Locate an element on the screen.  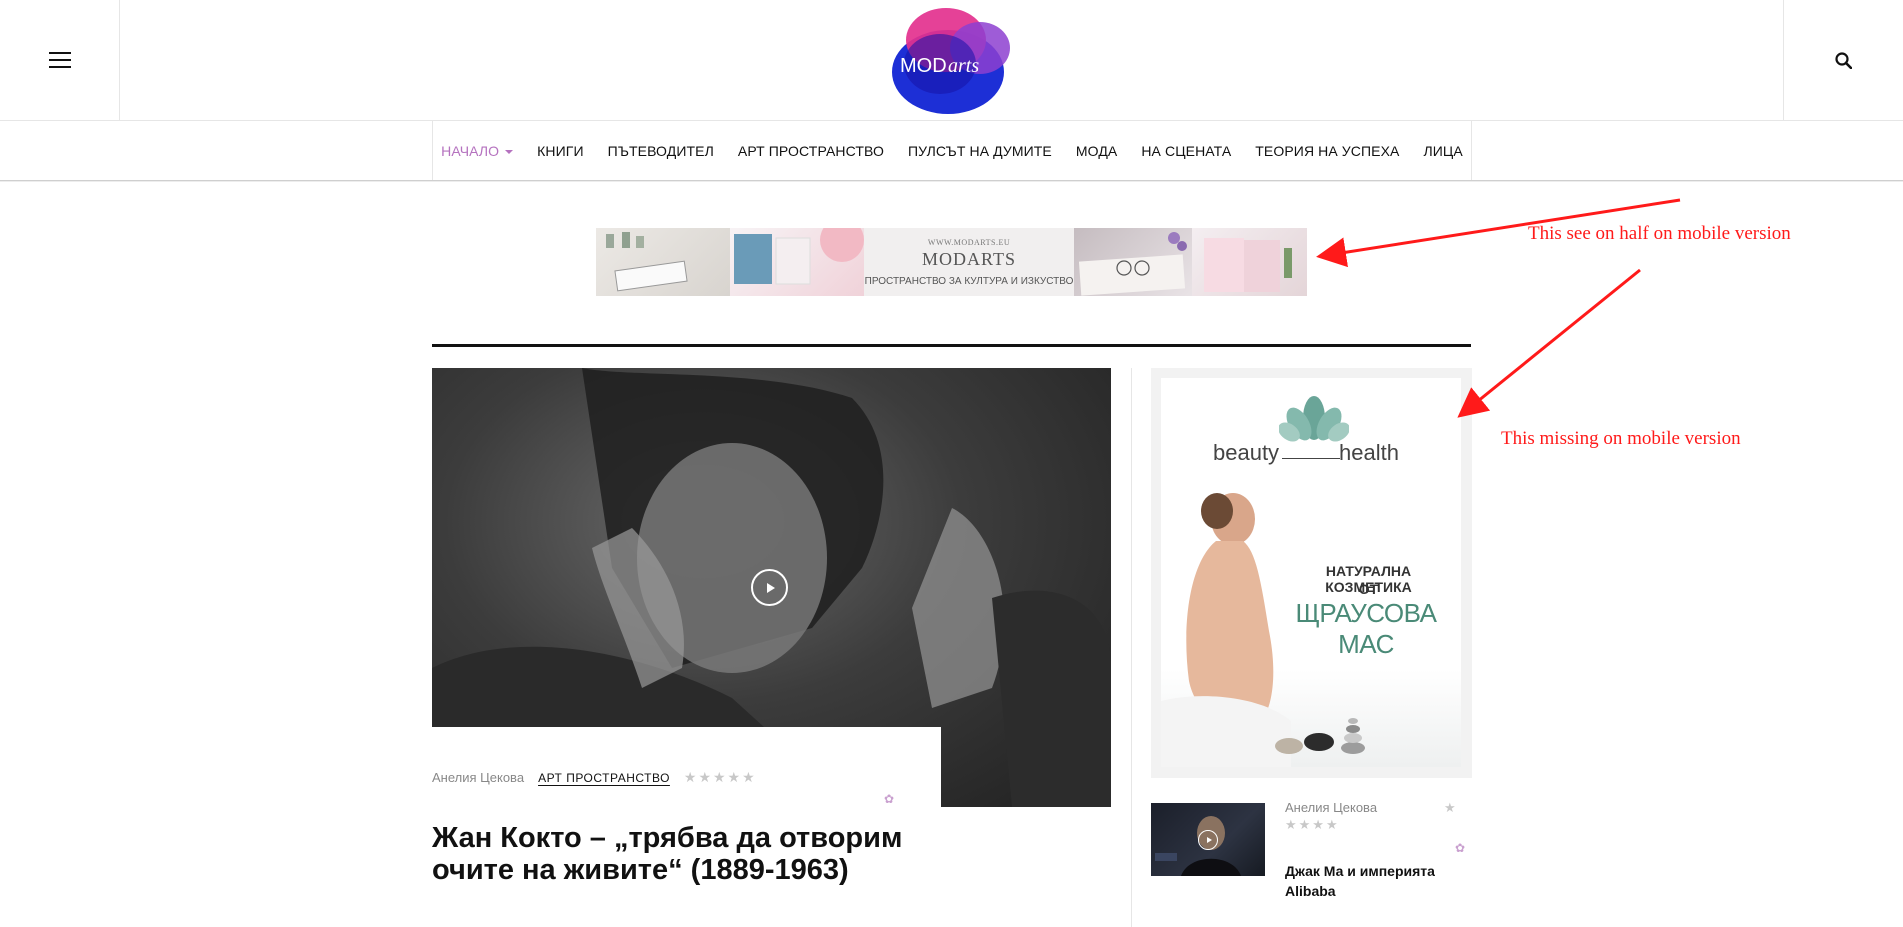
nav-item-books: КНИГИ is located at coordinates (560, 151).